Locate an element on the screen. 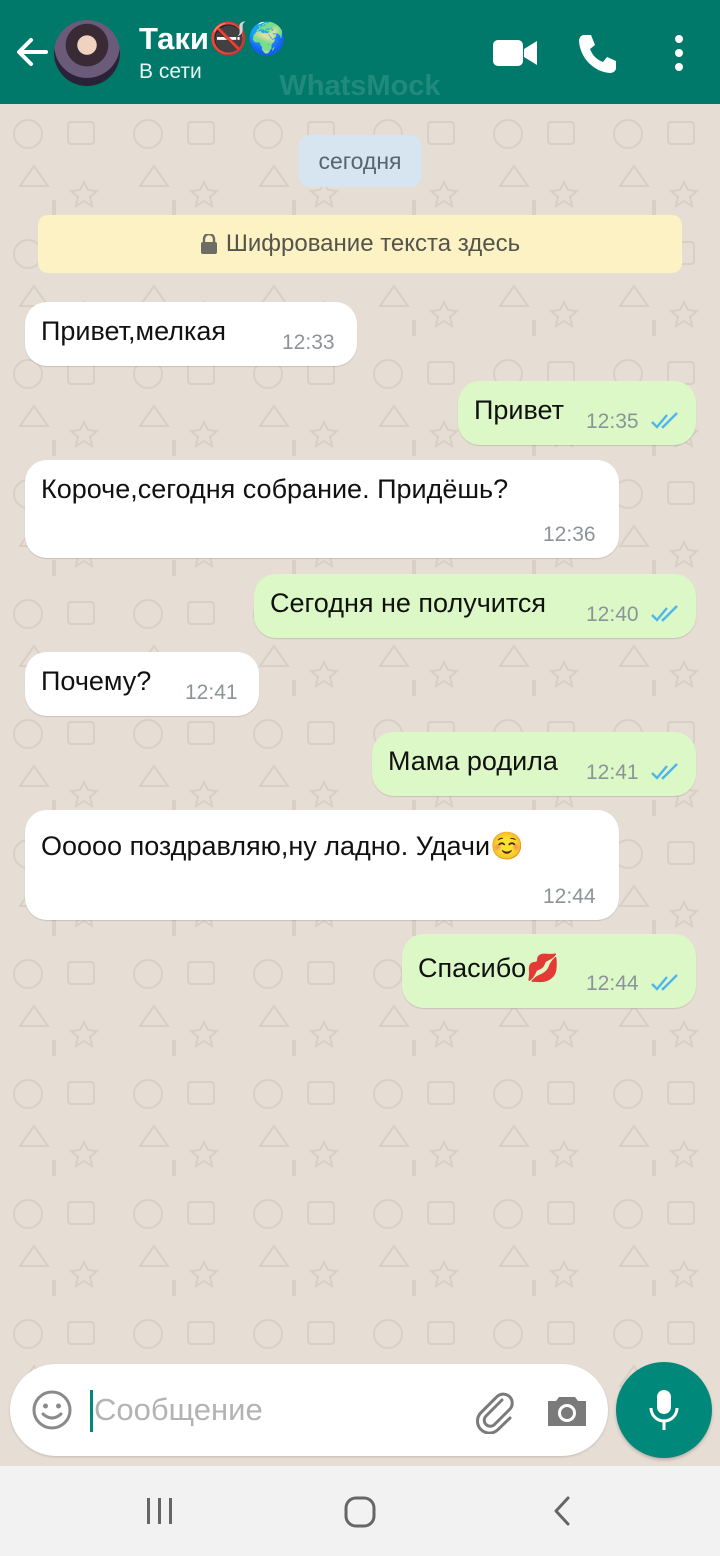 The width and height of the screenshot is (720, 1556). message-bubble-outgoing: Спасибо💋 12:44 is located at coordinates (549, 971).